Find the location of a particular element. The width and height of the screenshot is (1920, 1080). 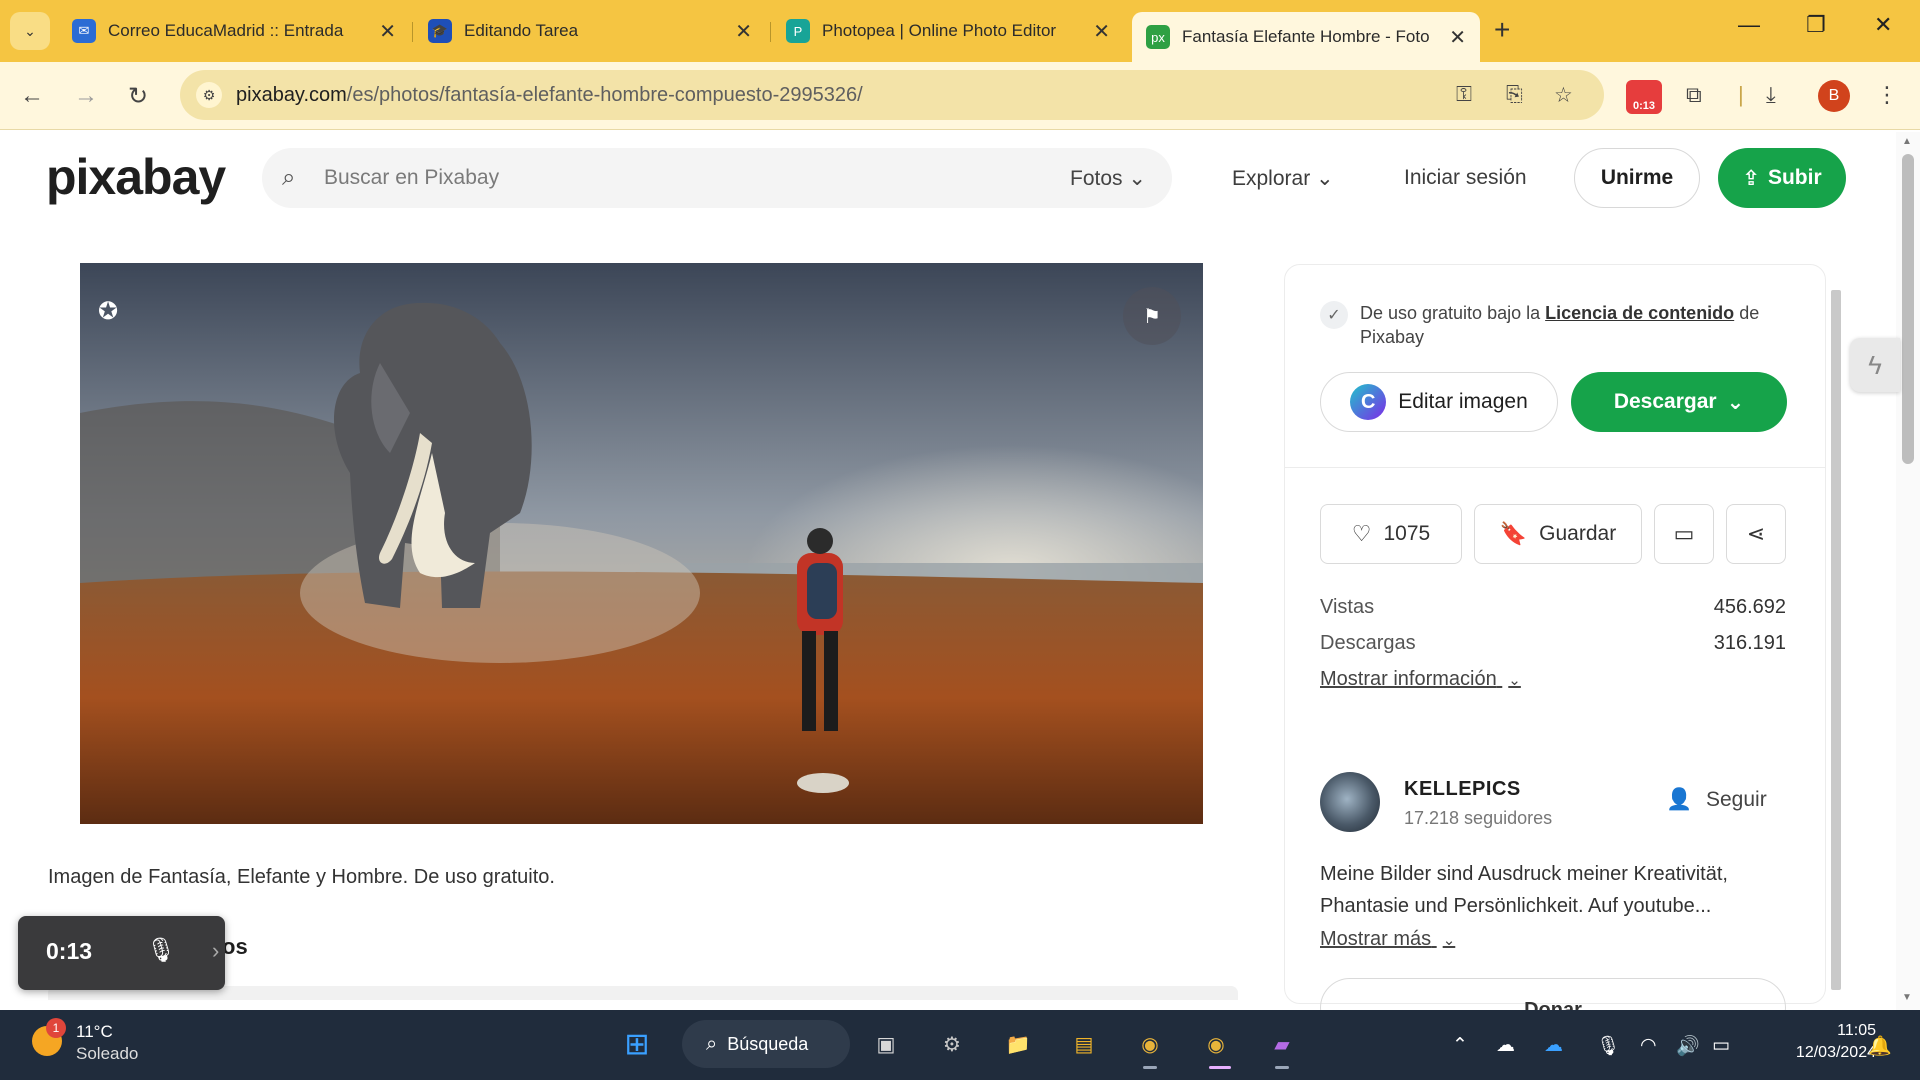

onedrive-blue-icon: ☁ is located at coordinates (1553, 1045).